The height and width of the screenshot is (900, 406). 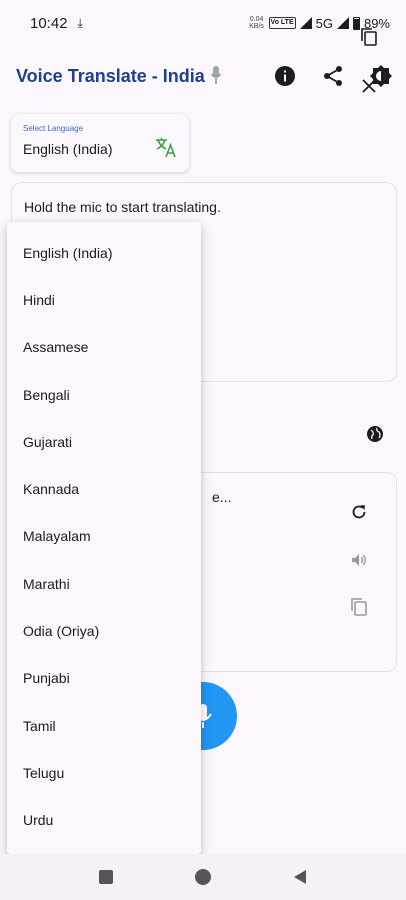 I want to click on language-option: Urdu, so click(x=104, y=820).